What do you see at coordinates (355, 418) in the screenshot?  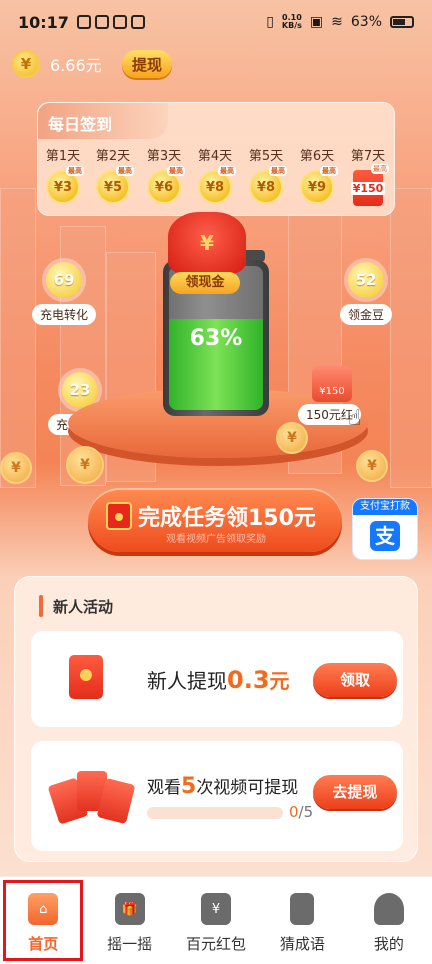 I see `pointing-hand-icon: ☝` at bounding box center [355, 418].